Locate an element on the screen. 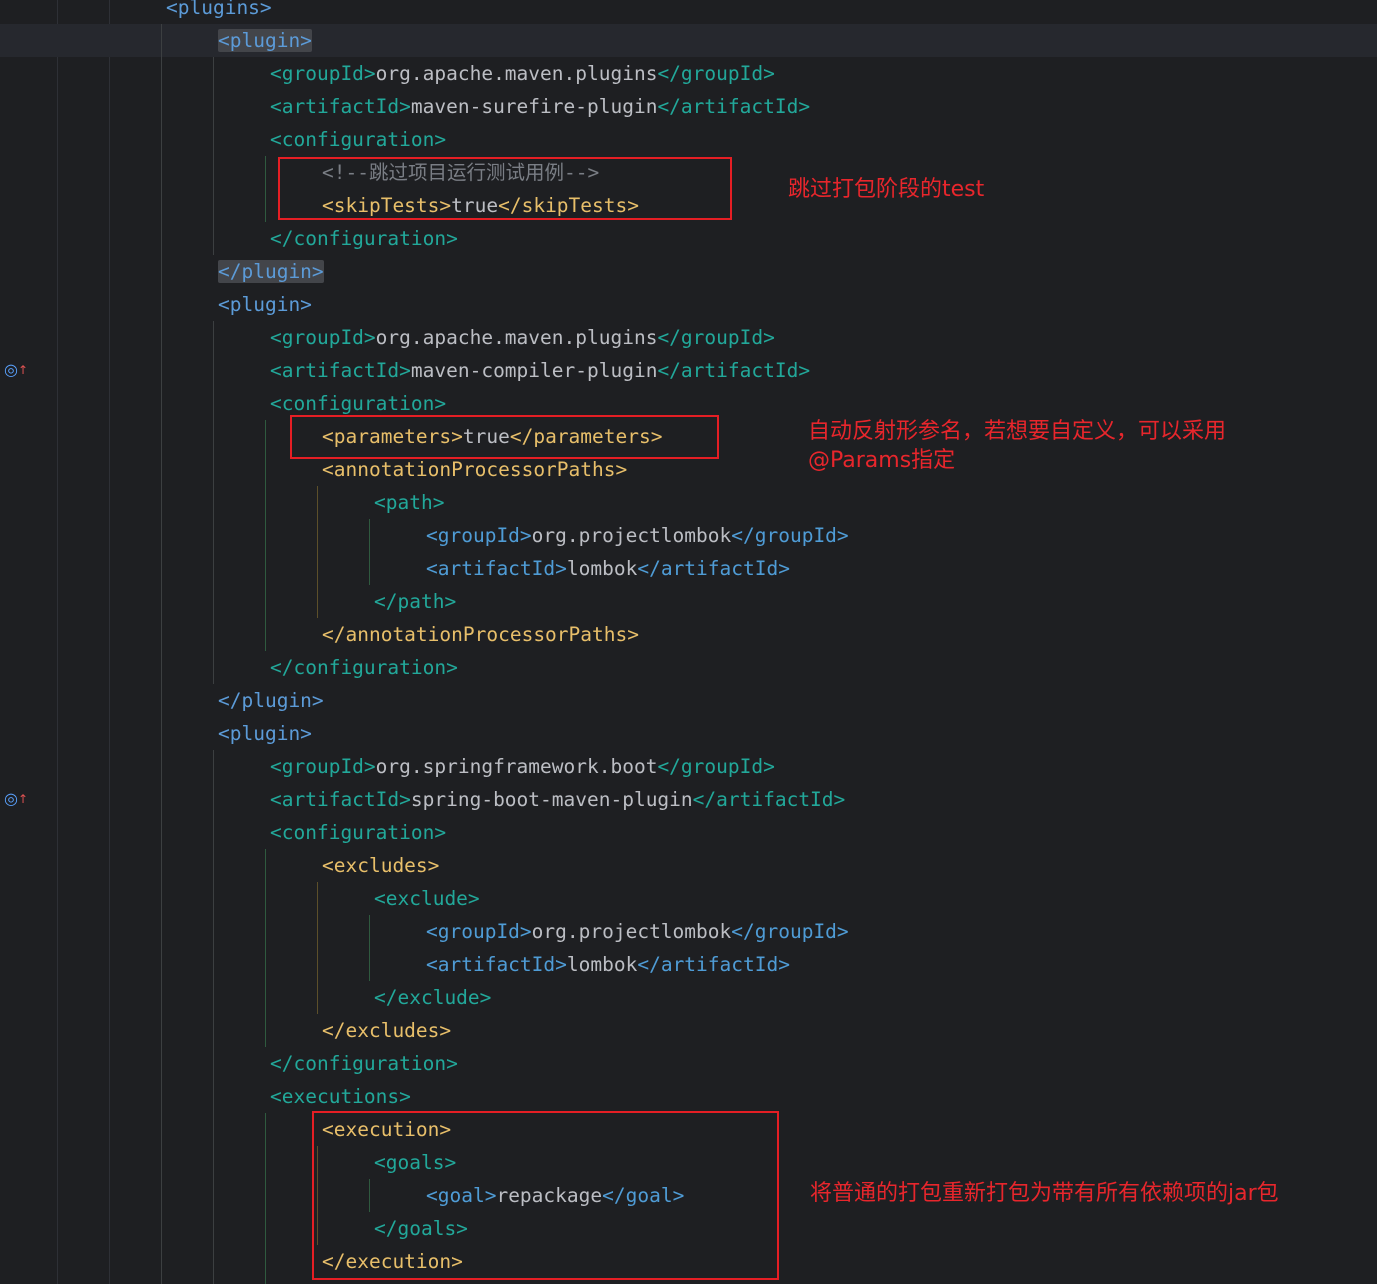  xml-value: org.apache.maven.plugins is located at coordinates (516, 337).